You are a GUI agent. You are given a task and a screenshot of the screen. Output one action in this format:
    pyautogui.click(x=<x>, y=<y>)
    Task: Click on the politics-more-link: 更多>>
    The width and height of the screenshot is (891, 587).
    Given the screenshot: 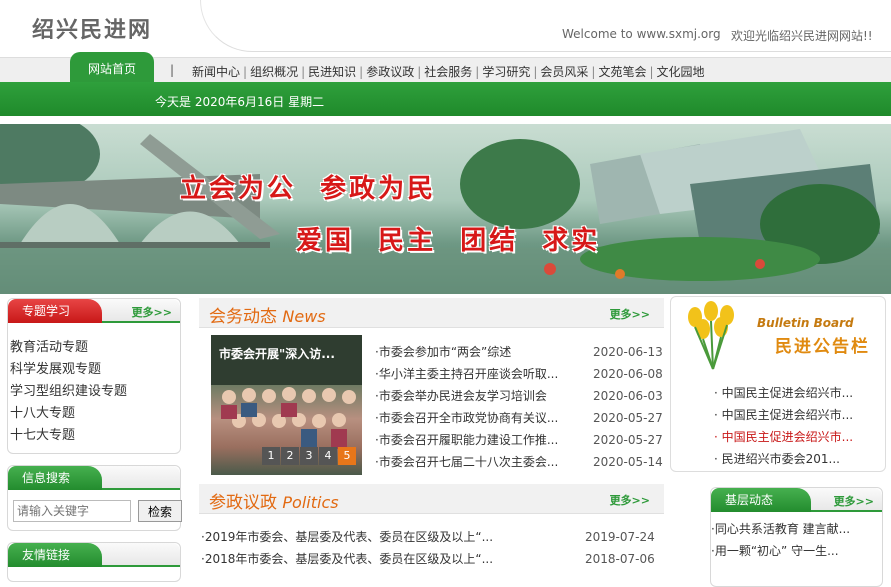 What is the action you would take?
    pyautogui.click(x=630, y=500)
    